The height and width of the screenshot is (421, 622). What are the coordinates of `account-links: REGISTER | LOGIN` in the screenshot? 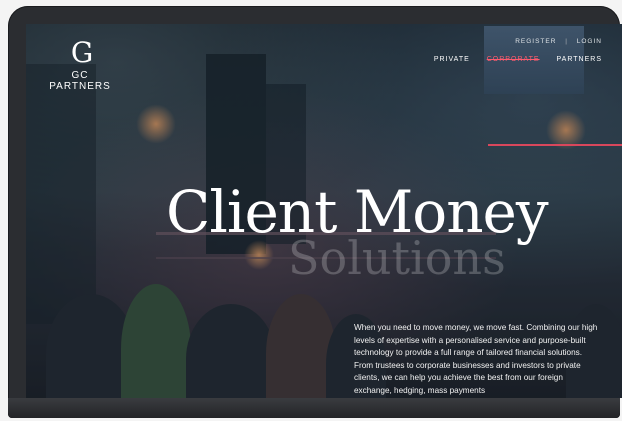 It's located at (558, 41).